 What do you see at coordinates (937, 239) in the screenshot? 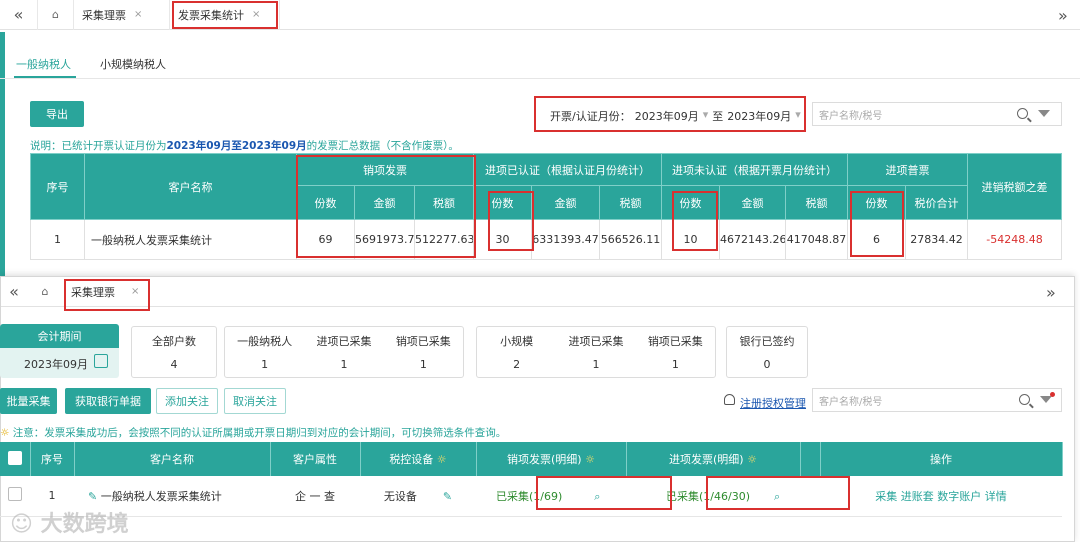
I see `cell-plain-total: 27834.42` at bounding box center [937, 239].